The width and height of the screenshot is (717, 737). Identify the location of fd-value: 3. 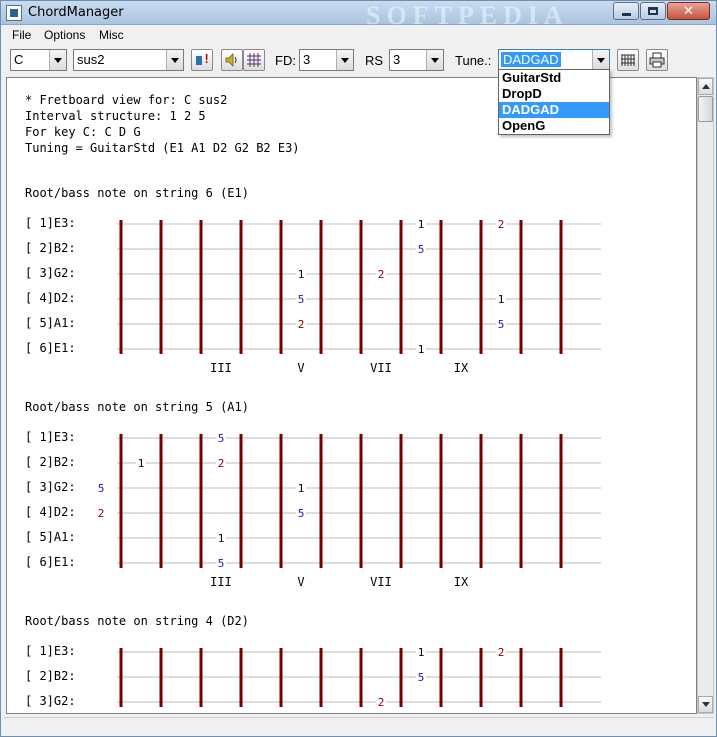
(307, 59).